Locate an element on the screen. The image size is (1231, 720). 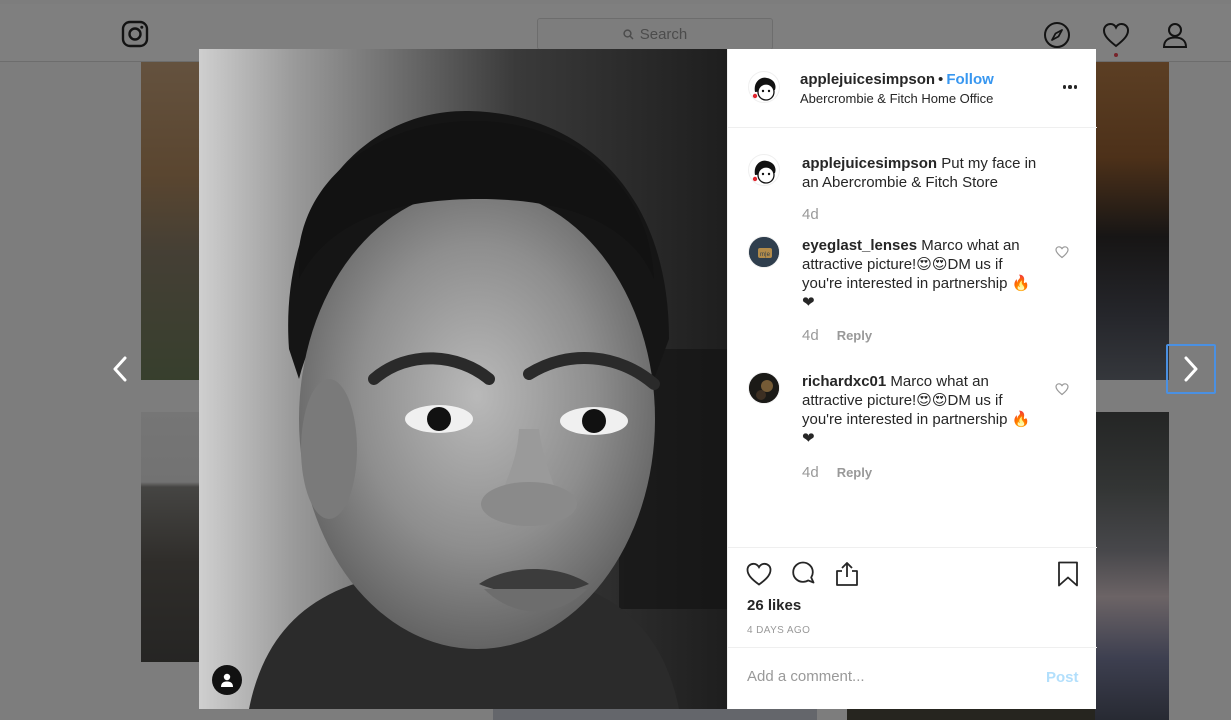
more-options-button is located at coordinates (1070, 87).